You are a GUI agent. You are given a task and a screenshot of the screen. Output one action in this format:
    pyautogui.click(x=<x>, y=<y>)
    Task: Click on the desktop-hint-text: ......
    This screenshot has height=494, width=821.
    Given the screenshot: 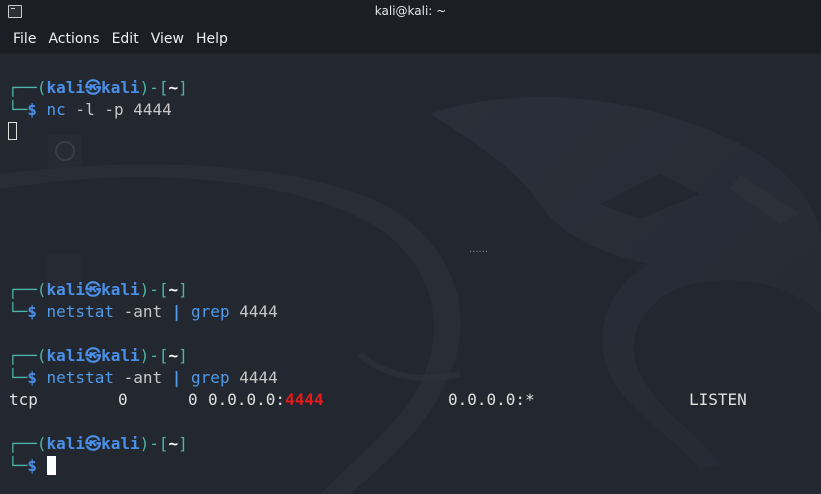 What is the action you would take?
    pyautogui.click(x=479, y=249)
    